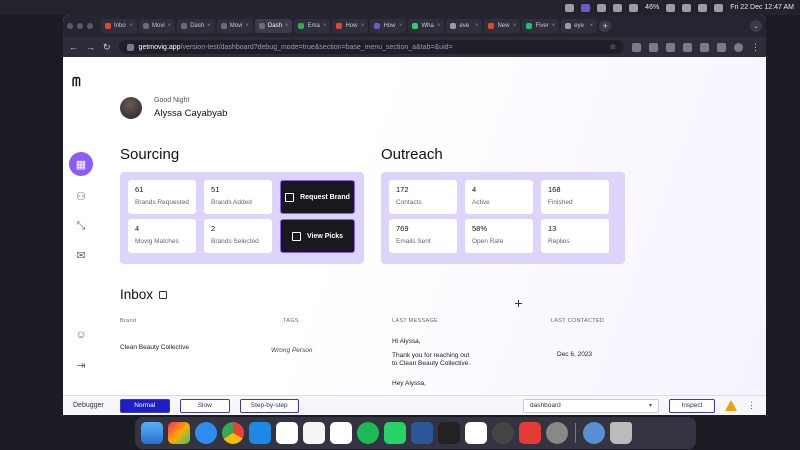  I want to click on control-center-icon, so click(719, 7).